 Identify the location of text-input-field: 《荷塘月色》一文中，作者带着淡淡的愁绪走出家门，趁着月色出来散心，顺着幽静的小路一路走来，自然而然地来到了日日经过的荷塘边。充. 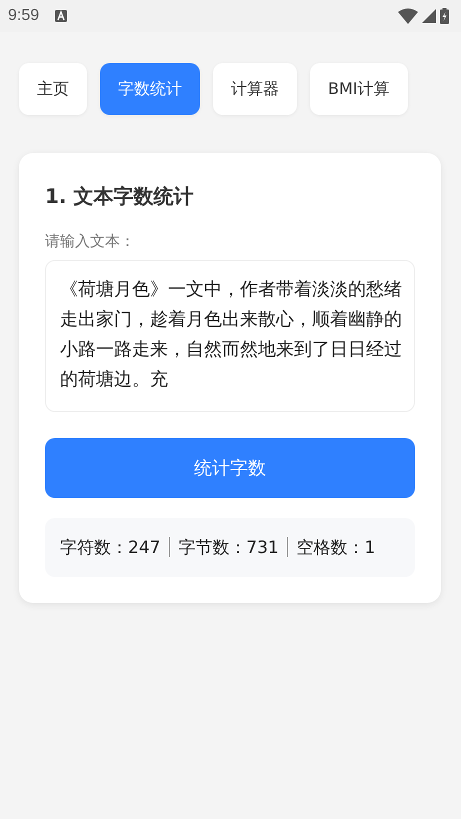
(230, 336).